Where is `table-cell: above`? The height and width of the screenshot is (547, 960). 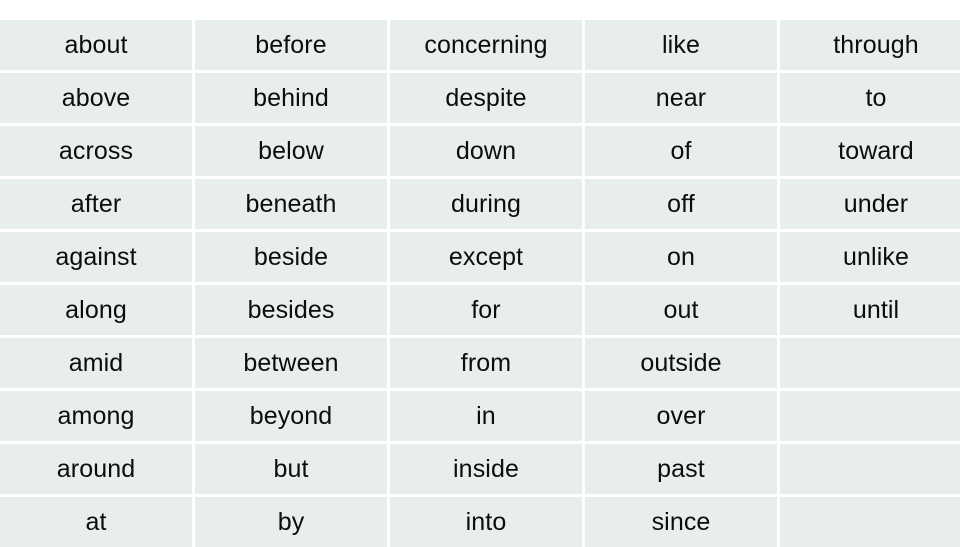 table-cell: above is located at coordinates (97, 99).